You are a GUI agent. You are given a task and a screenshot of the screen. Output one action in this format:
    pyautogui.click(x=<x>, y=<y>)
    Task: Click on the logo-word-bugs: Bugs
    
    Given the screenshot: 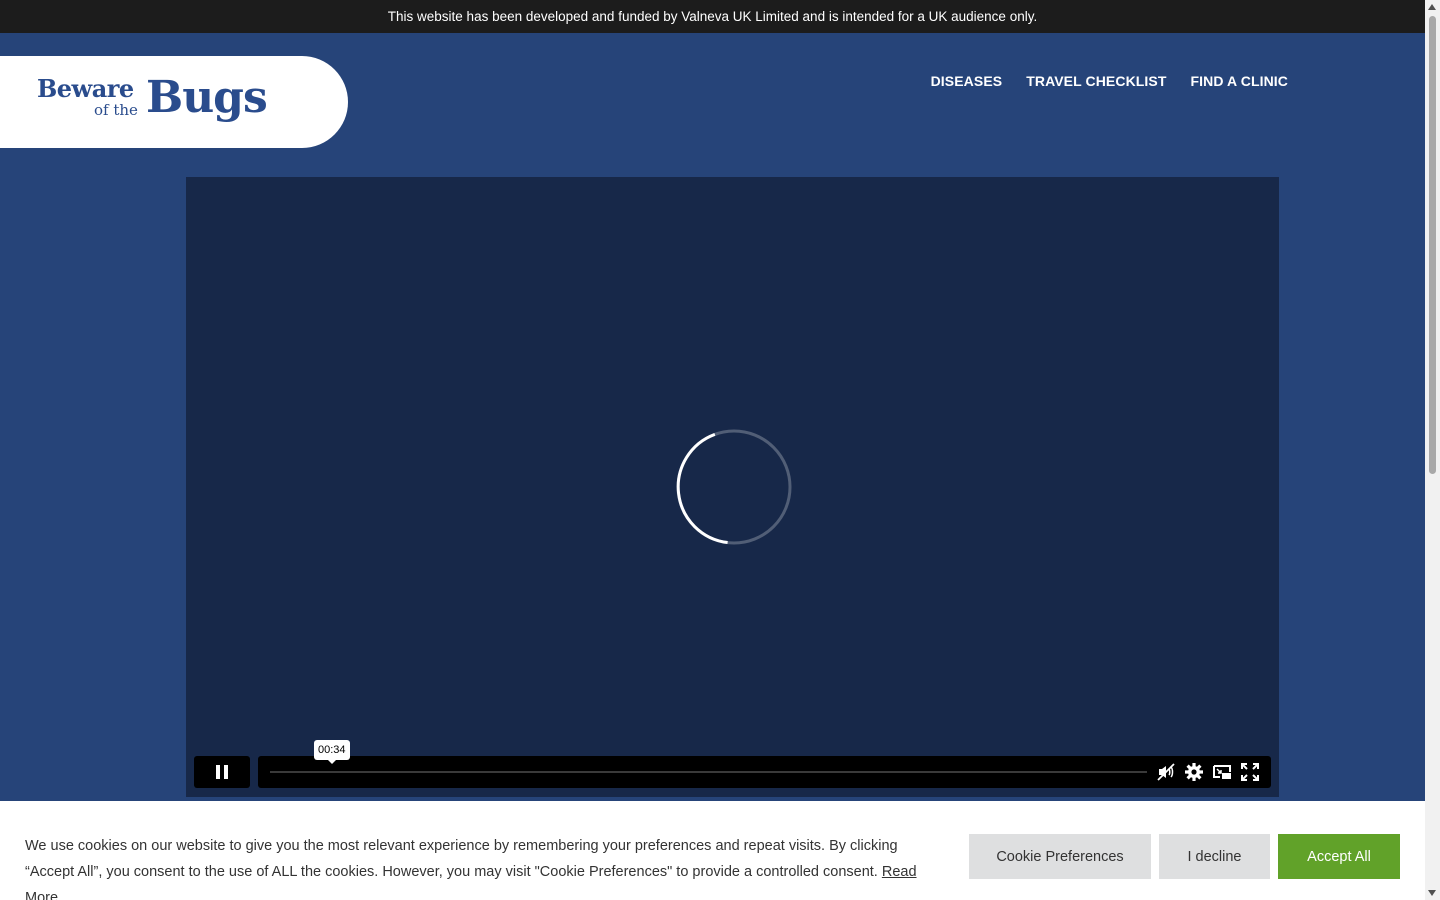 What is the action you would take?
    pyautogui.click(x=207, y=97)
    